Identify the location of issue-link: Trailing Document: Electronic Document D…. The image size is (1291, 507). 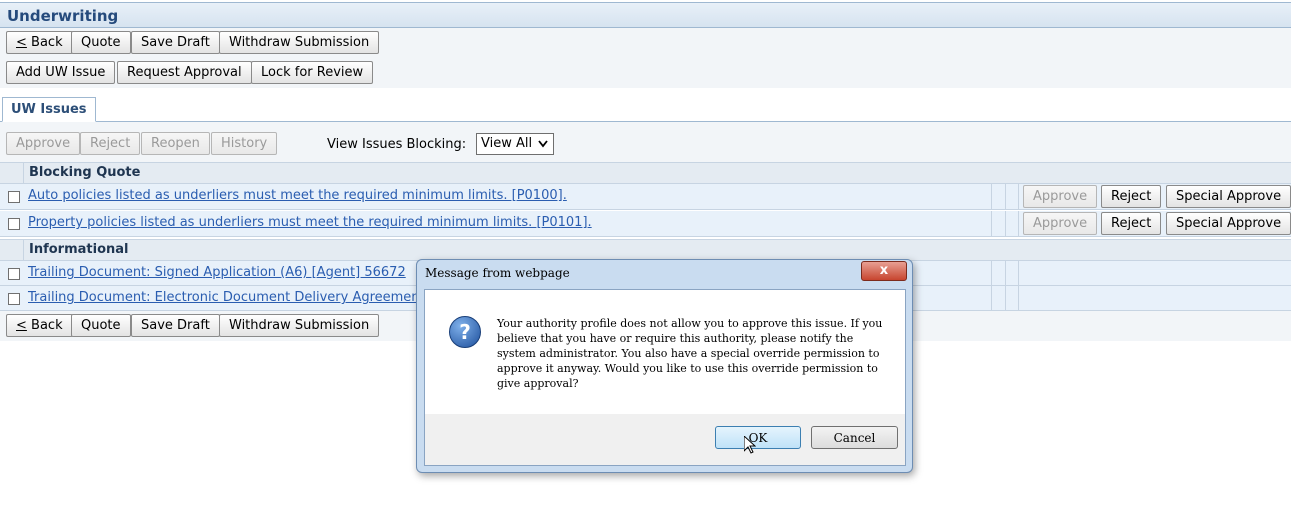
(224, 297).